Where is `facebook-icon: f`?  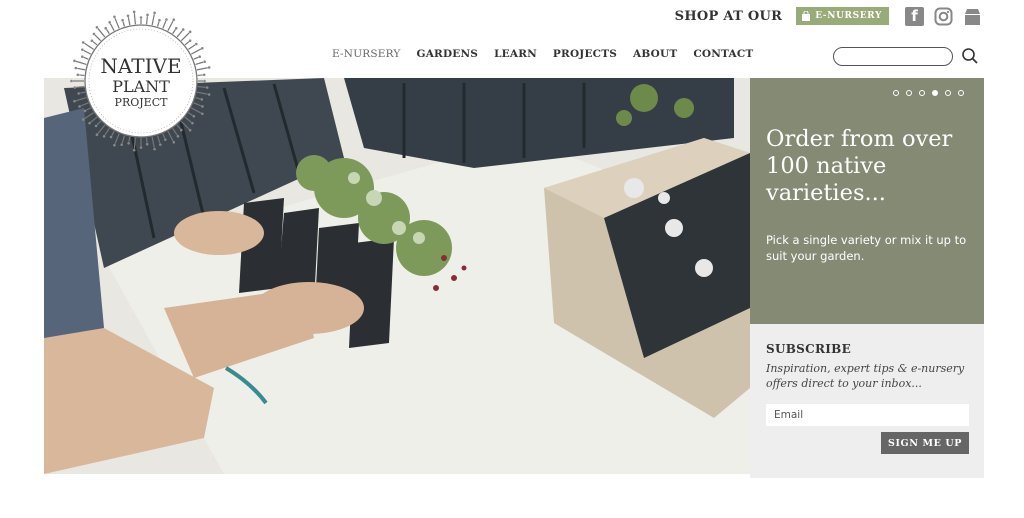
facebook-icon: f is located at coordinates (914, 16).